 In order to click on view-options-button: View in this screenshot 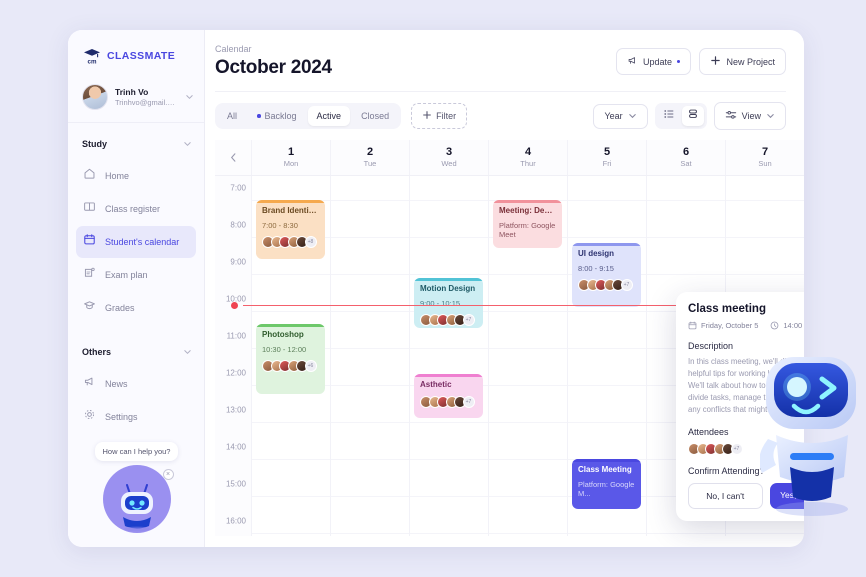, I will do `click(749, 116)`.